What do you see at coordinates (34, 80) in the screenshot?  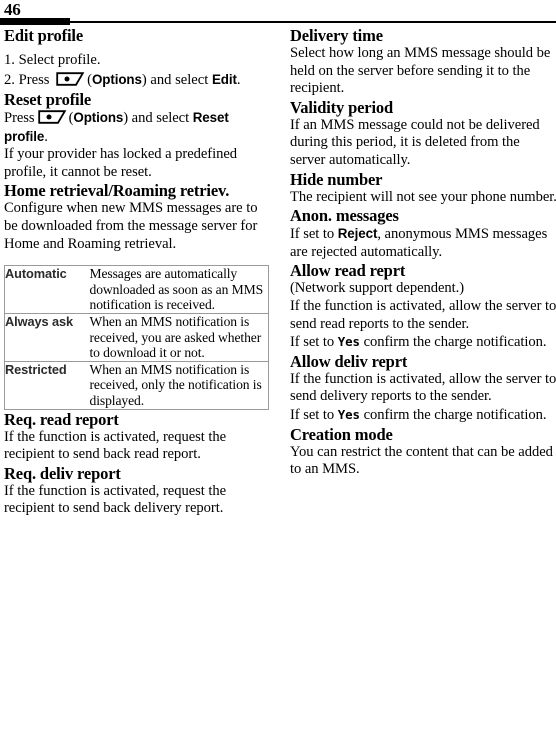 I see `step-text: Press` at bounding box center [34, 80].